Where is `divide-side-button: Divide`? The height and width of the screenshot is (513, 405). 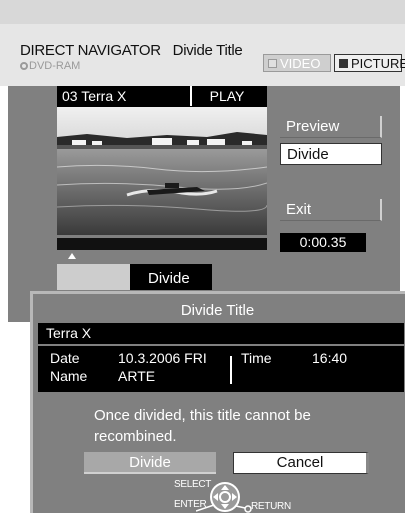
divide-side-button: Divide is located at coordinates (331, 154).